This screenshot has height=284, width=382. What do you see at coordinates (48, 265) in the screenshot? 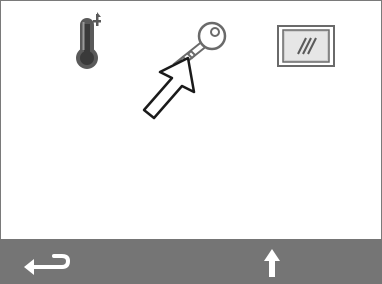
I see `back-arrow-icon` at bounding box center [48, 265].